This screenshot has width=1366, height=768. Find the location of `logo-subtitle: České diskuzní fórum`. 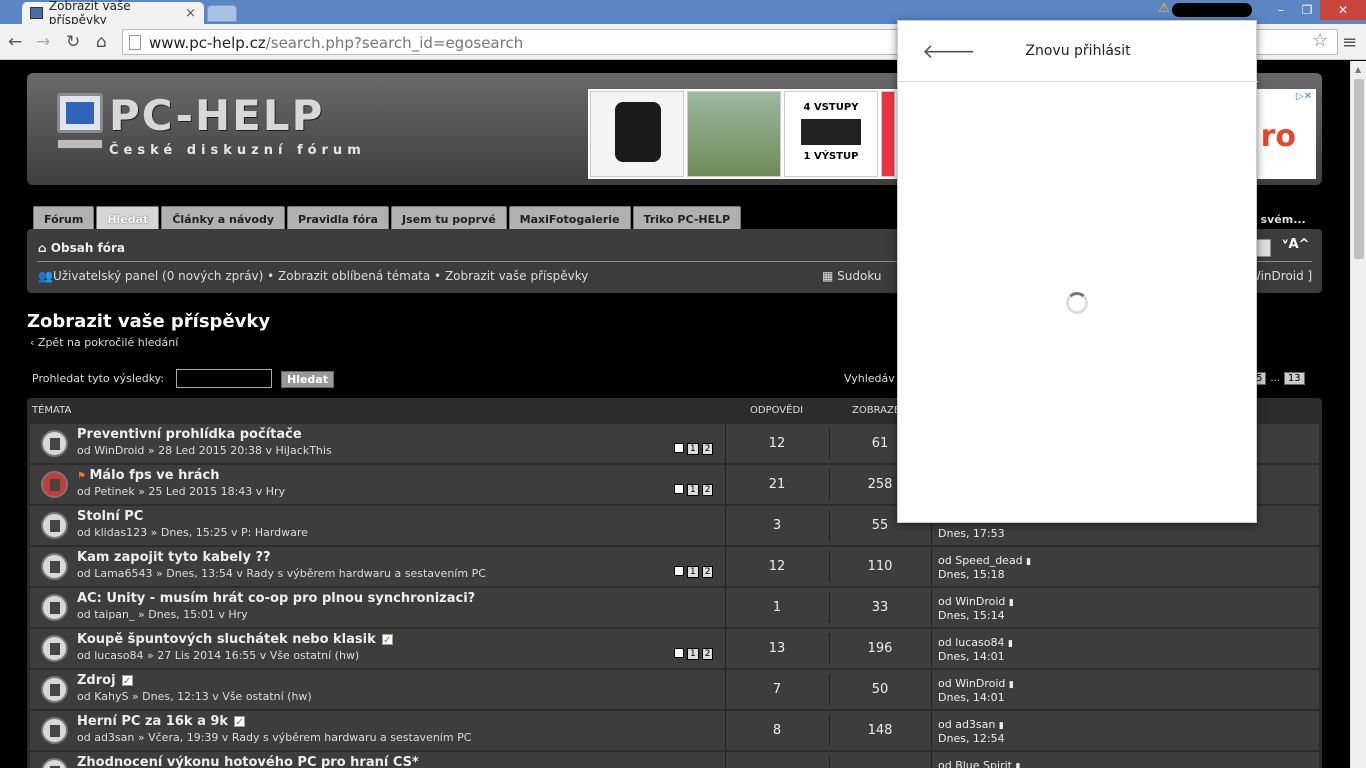

logo-subtitle: České diskuzní fórum is located at coordinates (237, 150).